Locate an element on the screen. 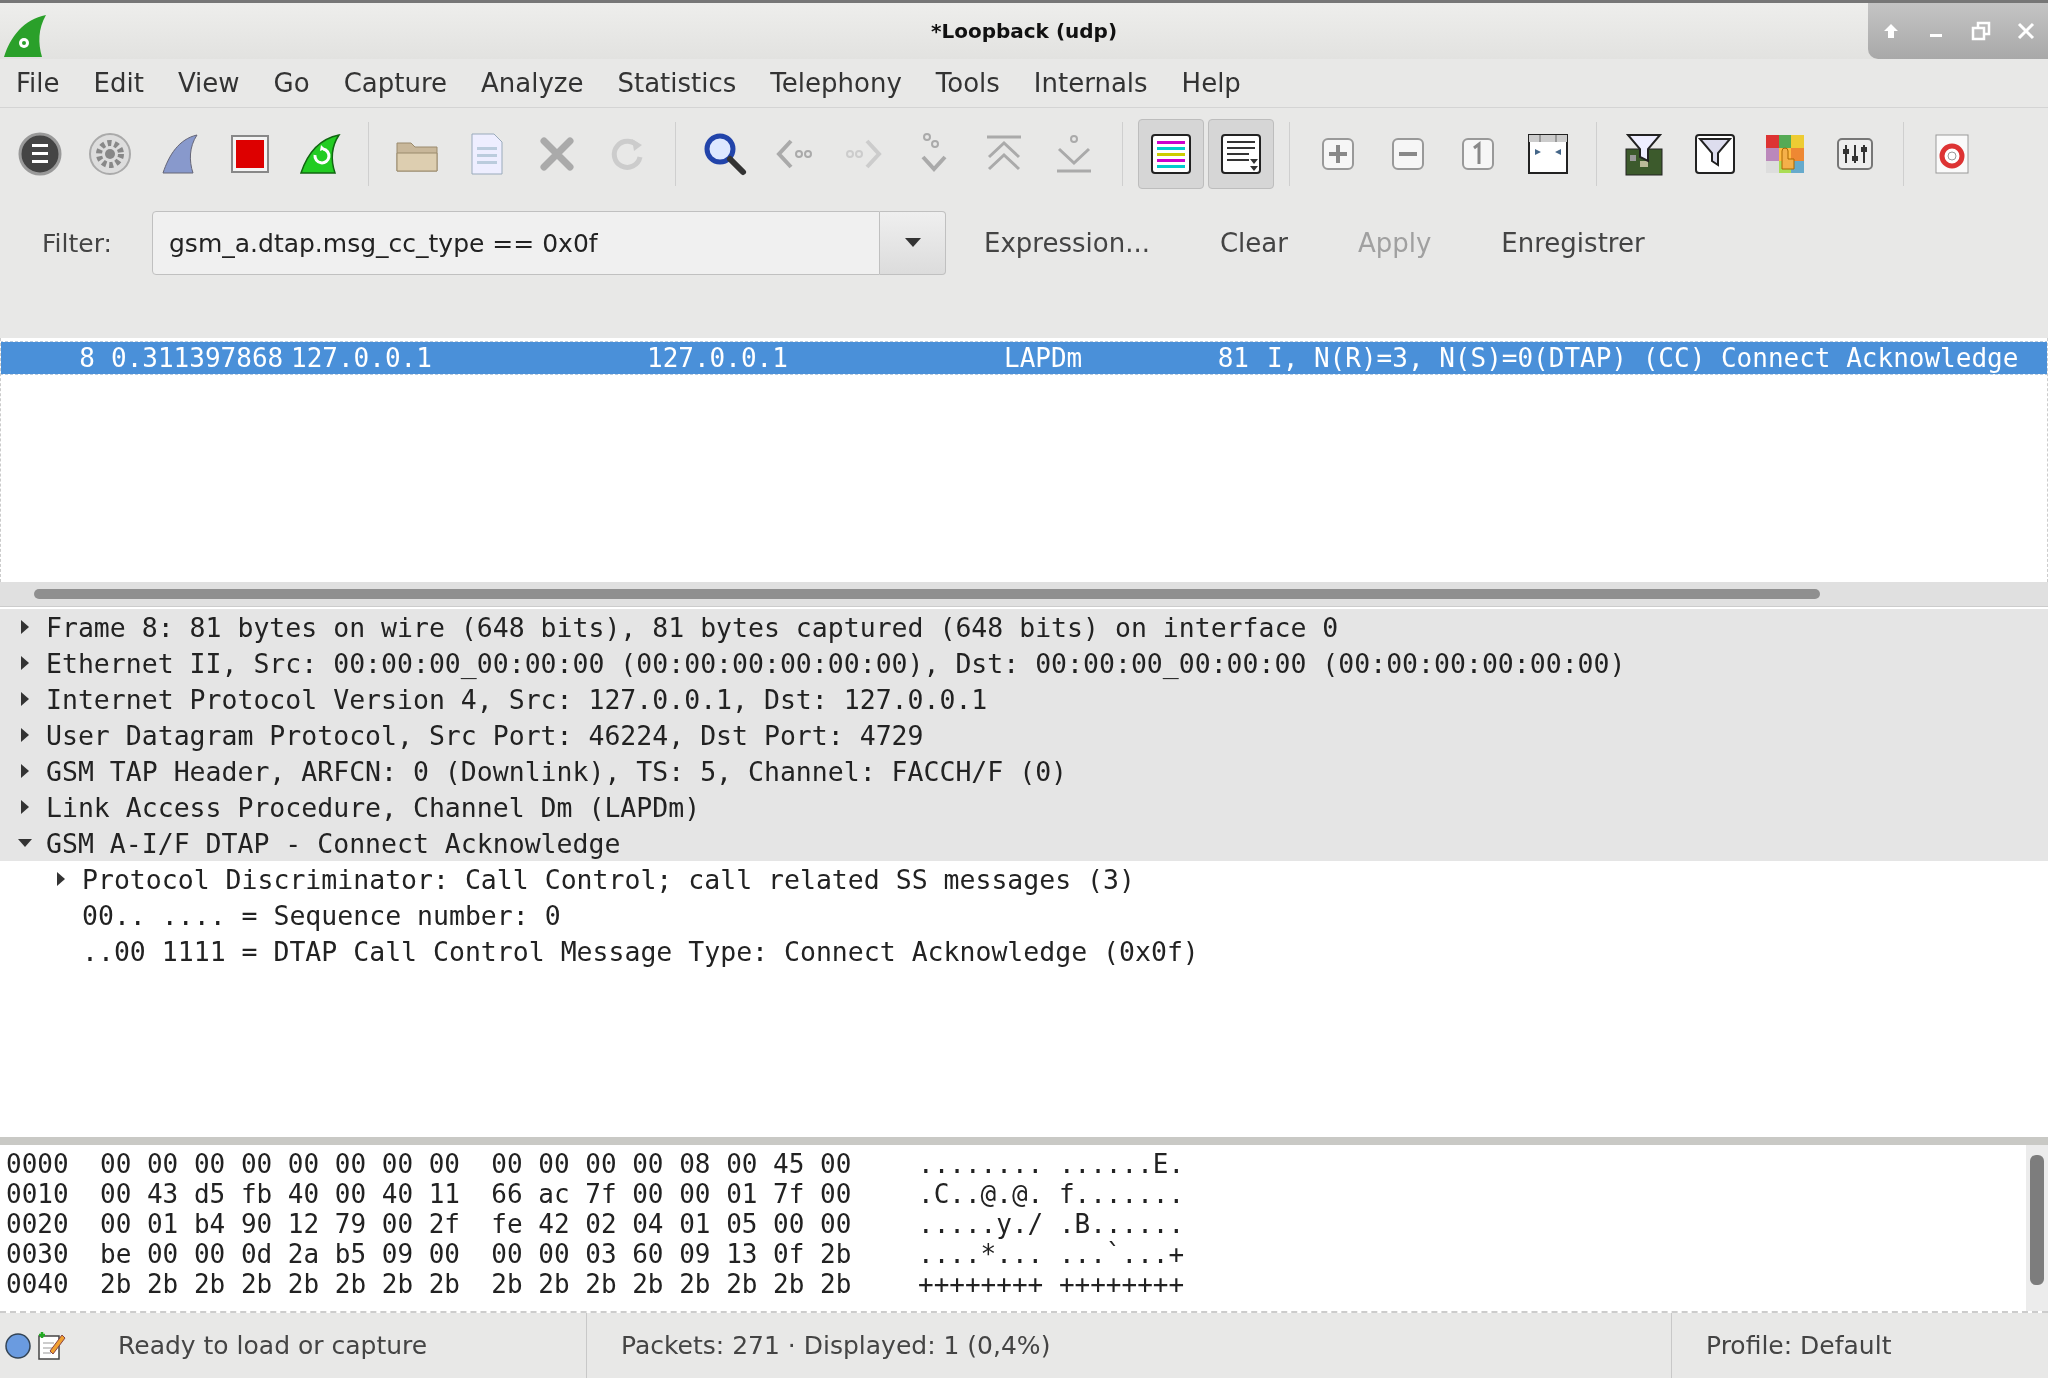 The height and width of the screenshot is (1378, 2048). window-title: *Loopback (udp) is located at coordinates (1024, 31).